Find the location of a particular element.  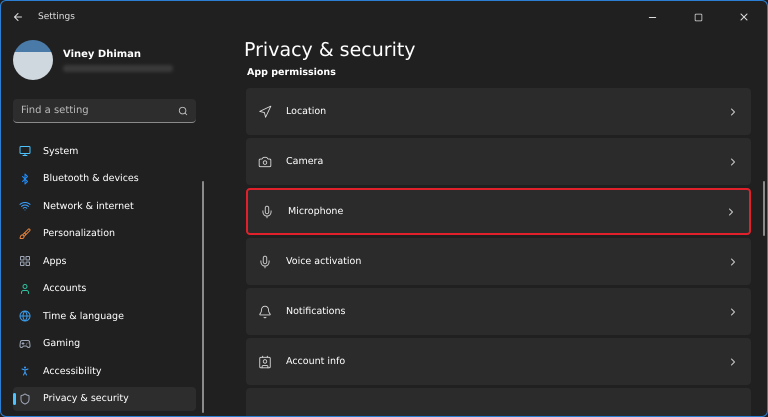

navigation-arrow-icon is located at coordinates (265, 111).